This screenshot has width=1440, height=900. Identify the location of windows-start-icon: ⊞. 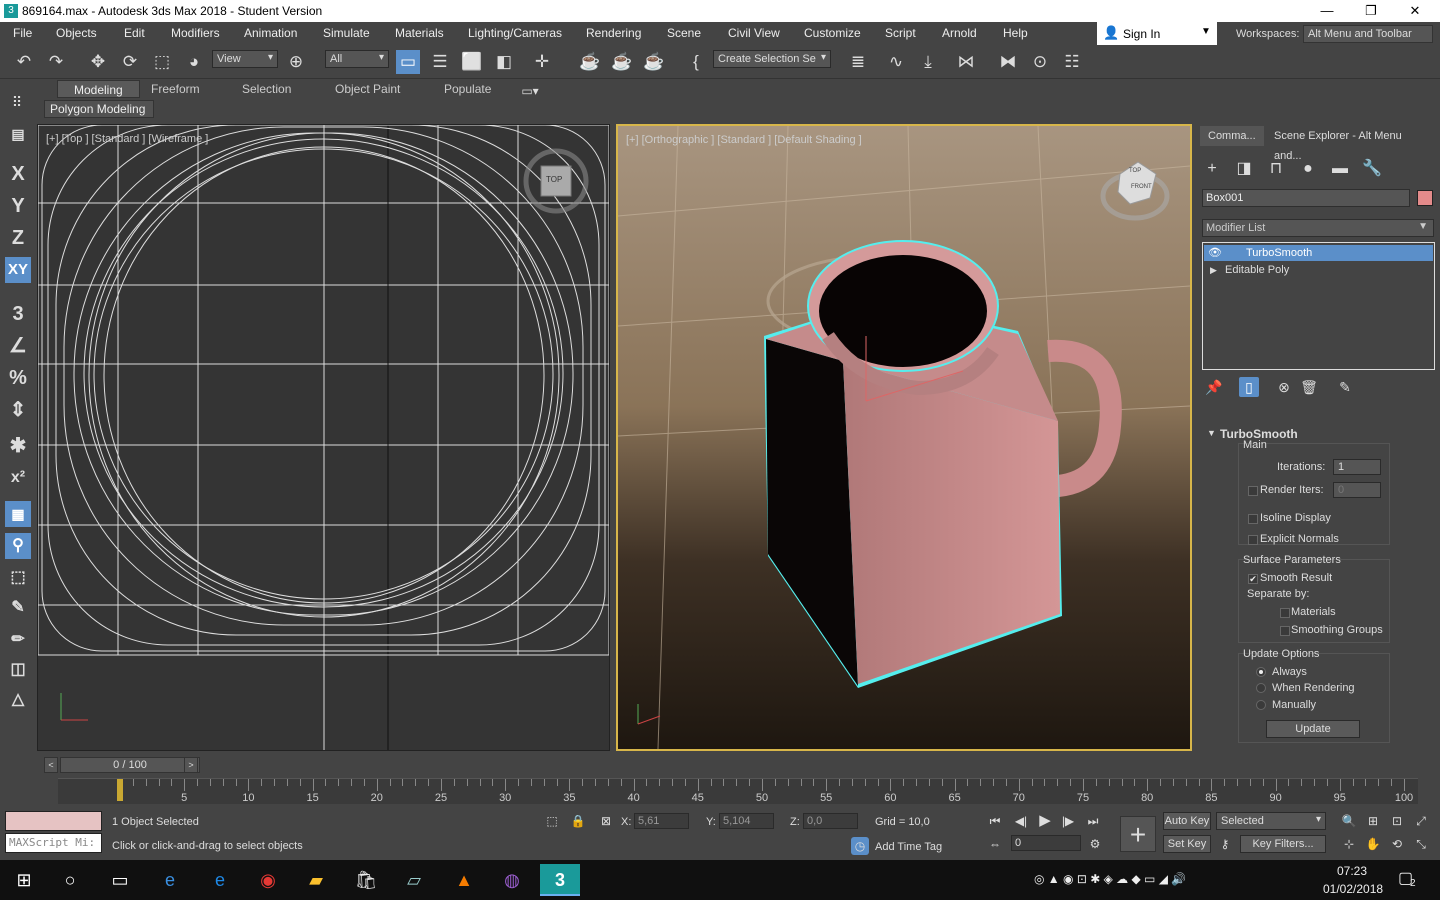
(24, 880).